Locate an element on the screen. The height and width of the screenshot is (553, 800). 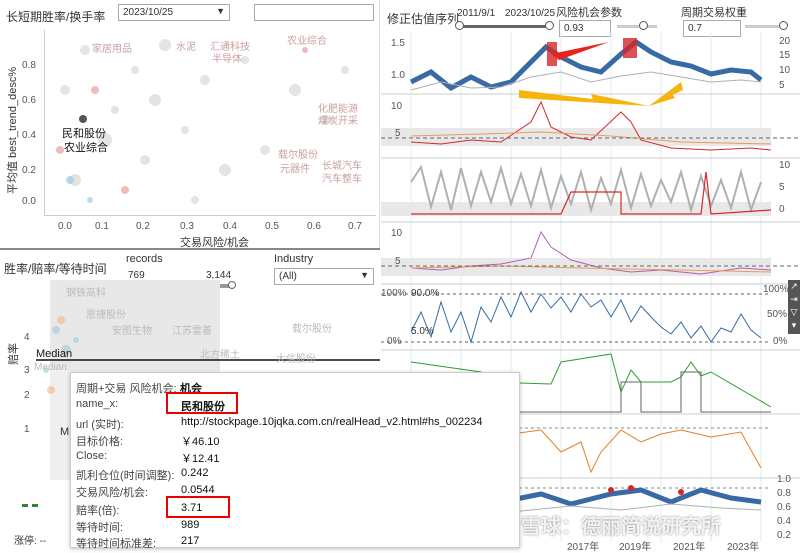
tooltip-label: 周期+交易 风险机会: is located at coordinates (126, 389).